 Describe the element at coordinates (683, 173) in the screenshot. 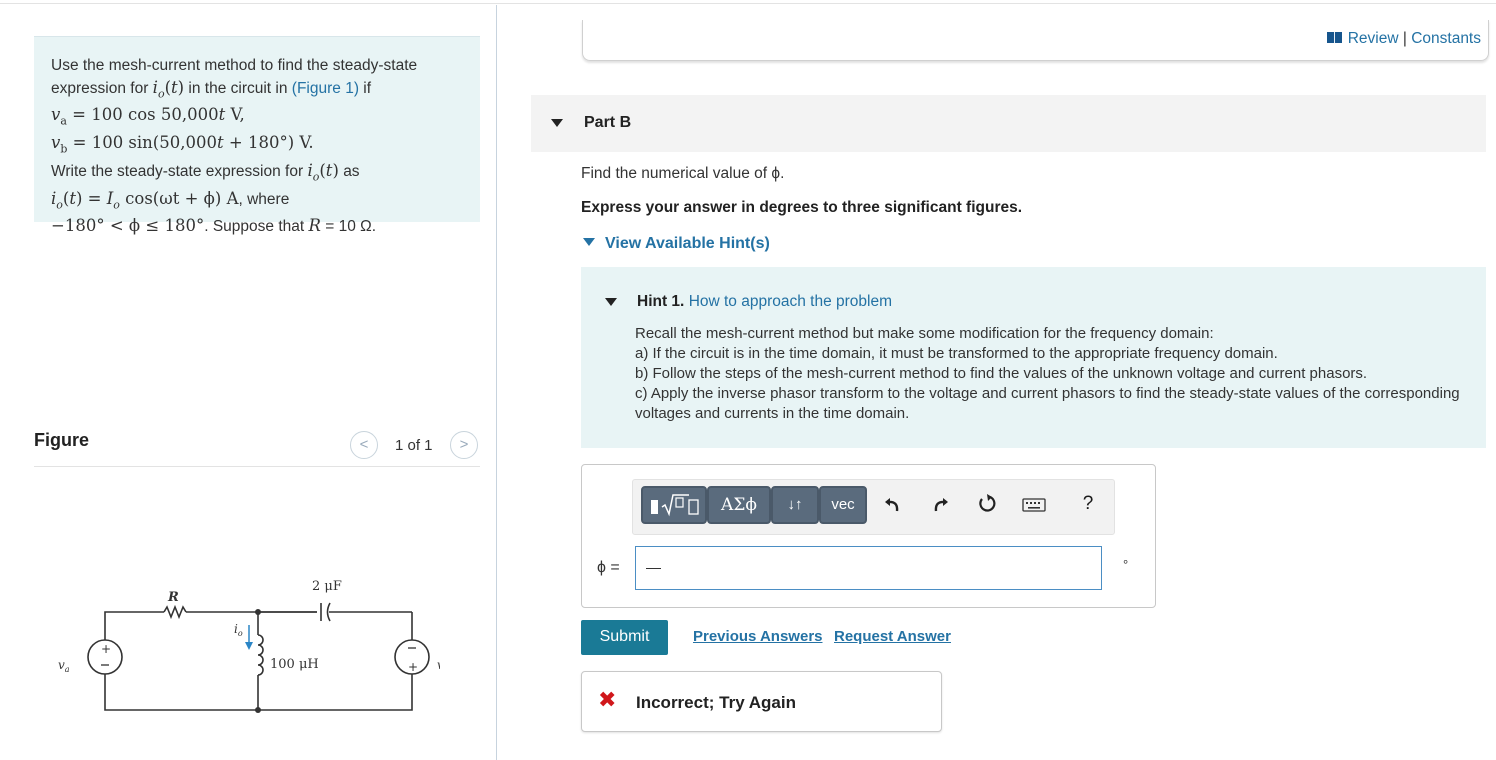

I see `question-text: Find the numerical value of ϕ.` at that location.